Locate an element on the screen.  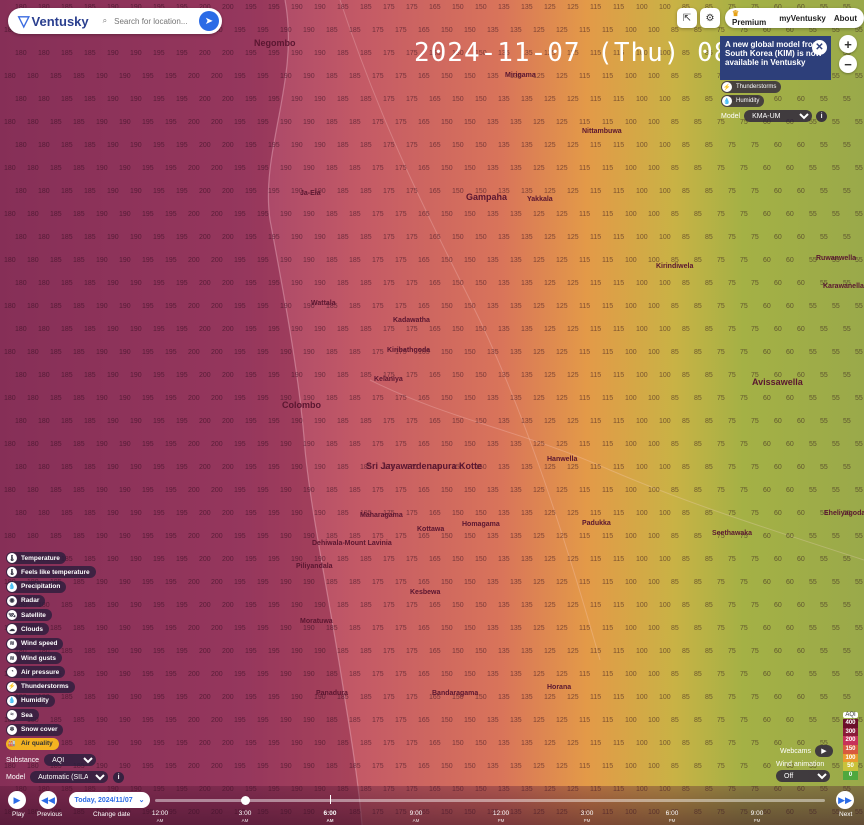
layer-item-feels-like-temperature: 🌡 Feels like temperature is located at coordinates (51, 572).